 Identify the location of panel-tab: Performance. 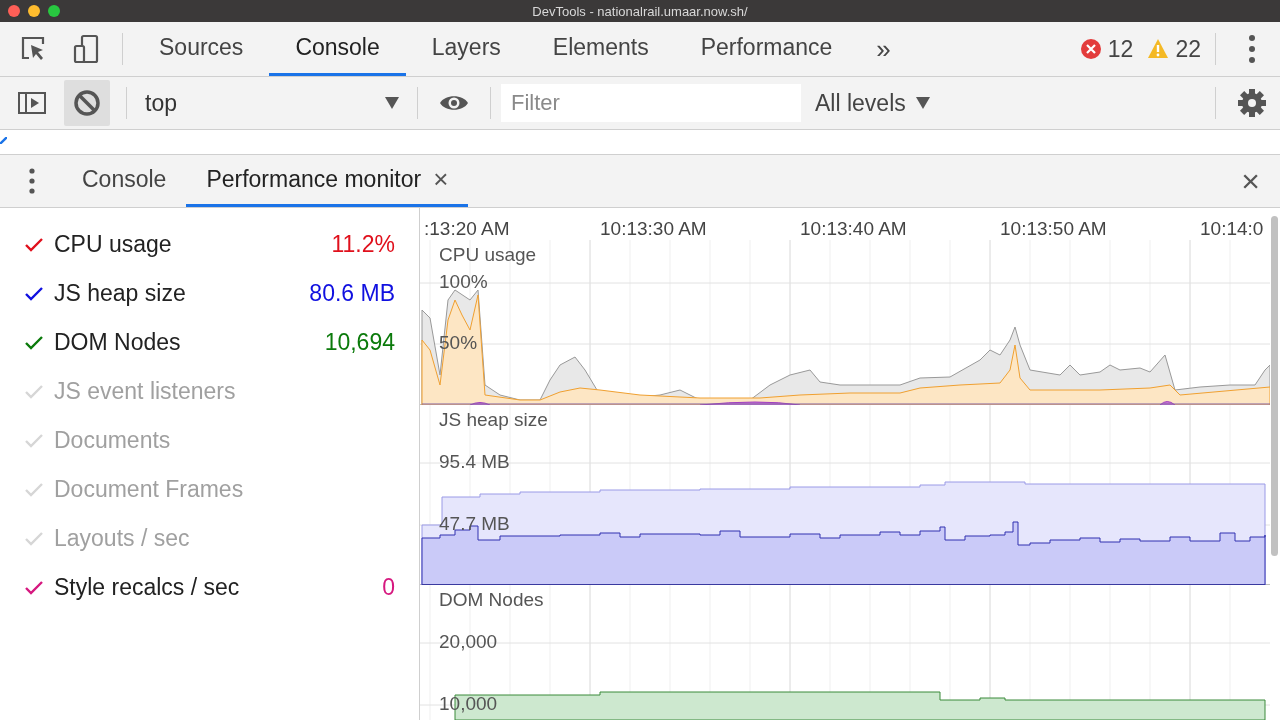
(766, 49).